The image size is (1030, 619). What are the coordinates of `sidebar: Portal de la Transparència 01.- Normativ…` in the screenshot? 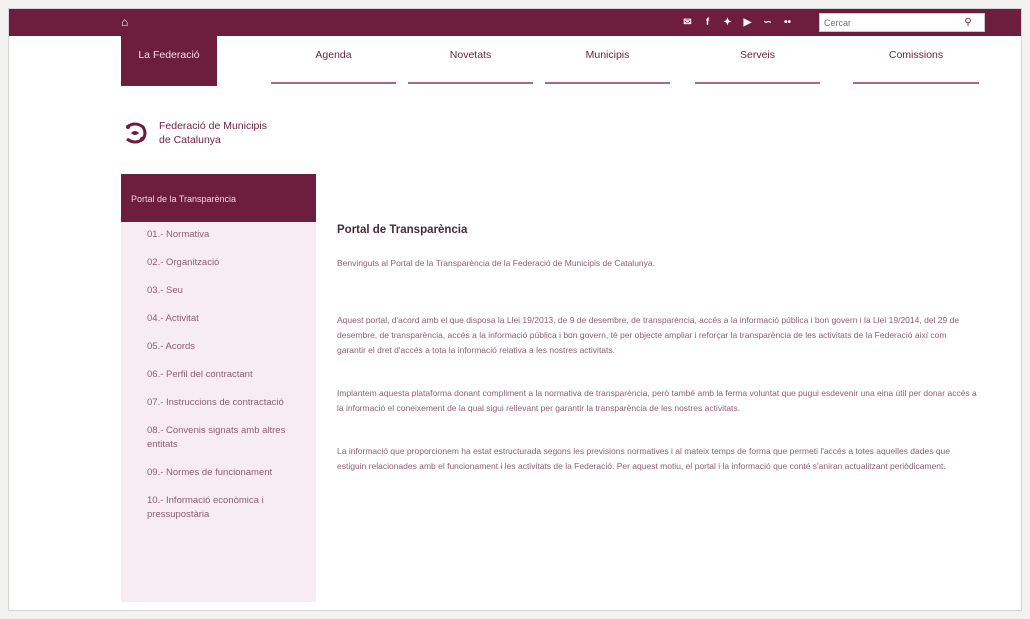 It's located at (218, 388).